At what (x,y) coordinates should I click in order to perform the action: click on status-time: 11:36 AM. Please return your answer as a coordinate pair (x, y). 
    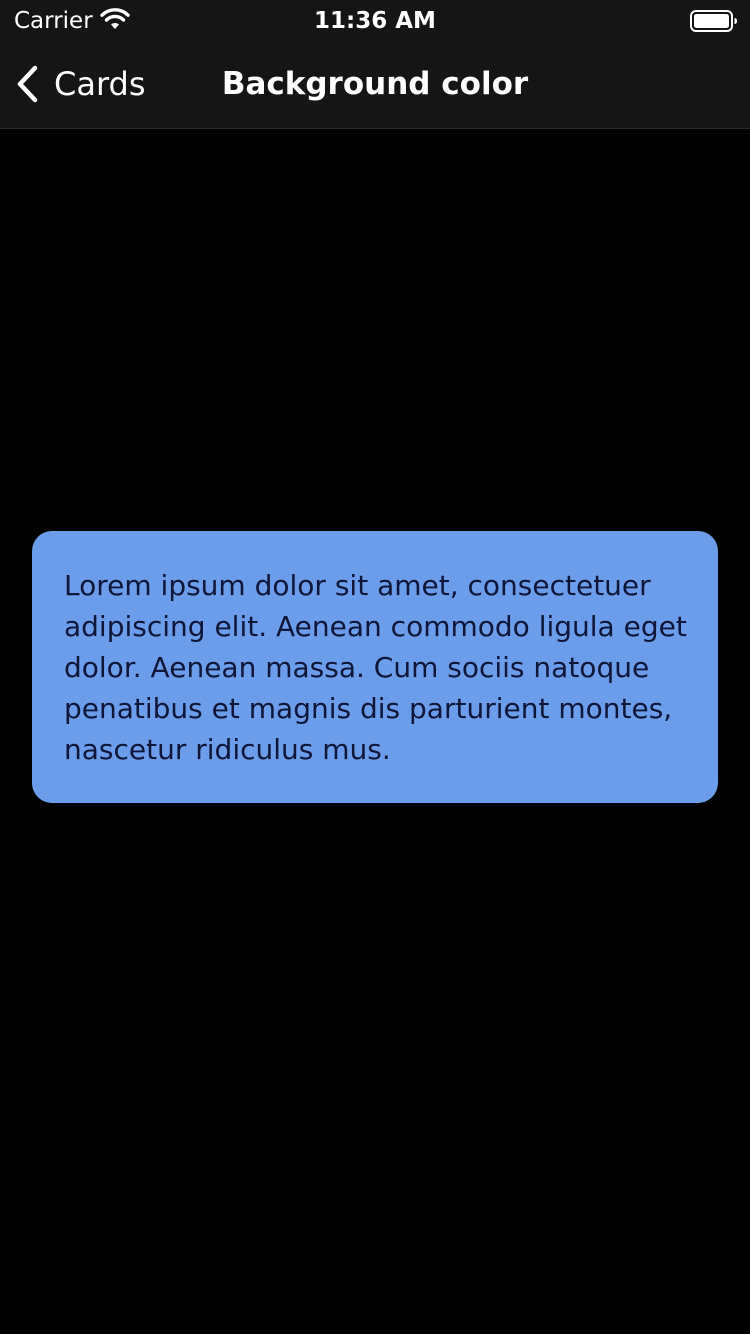
    Looking at the image, I should click on (375, 21).